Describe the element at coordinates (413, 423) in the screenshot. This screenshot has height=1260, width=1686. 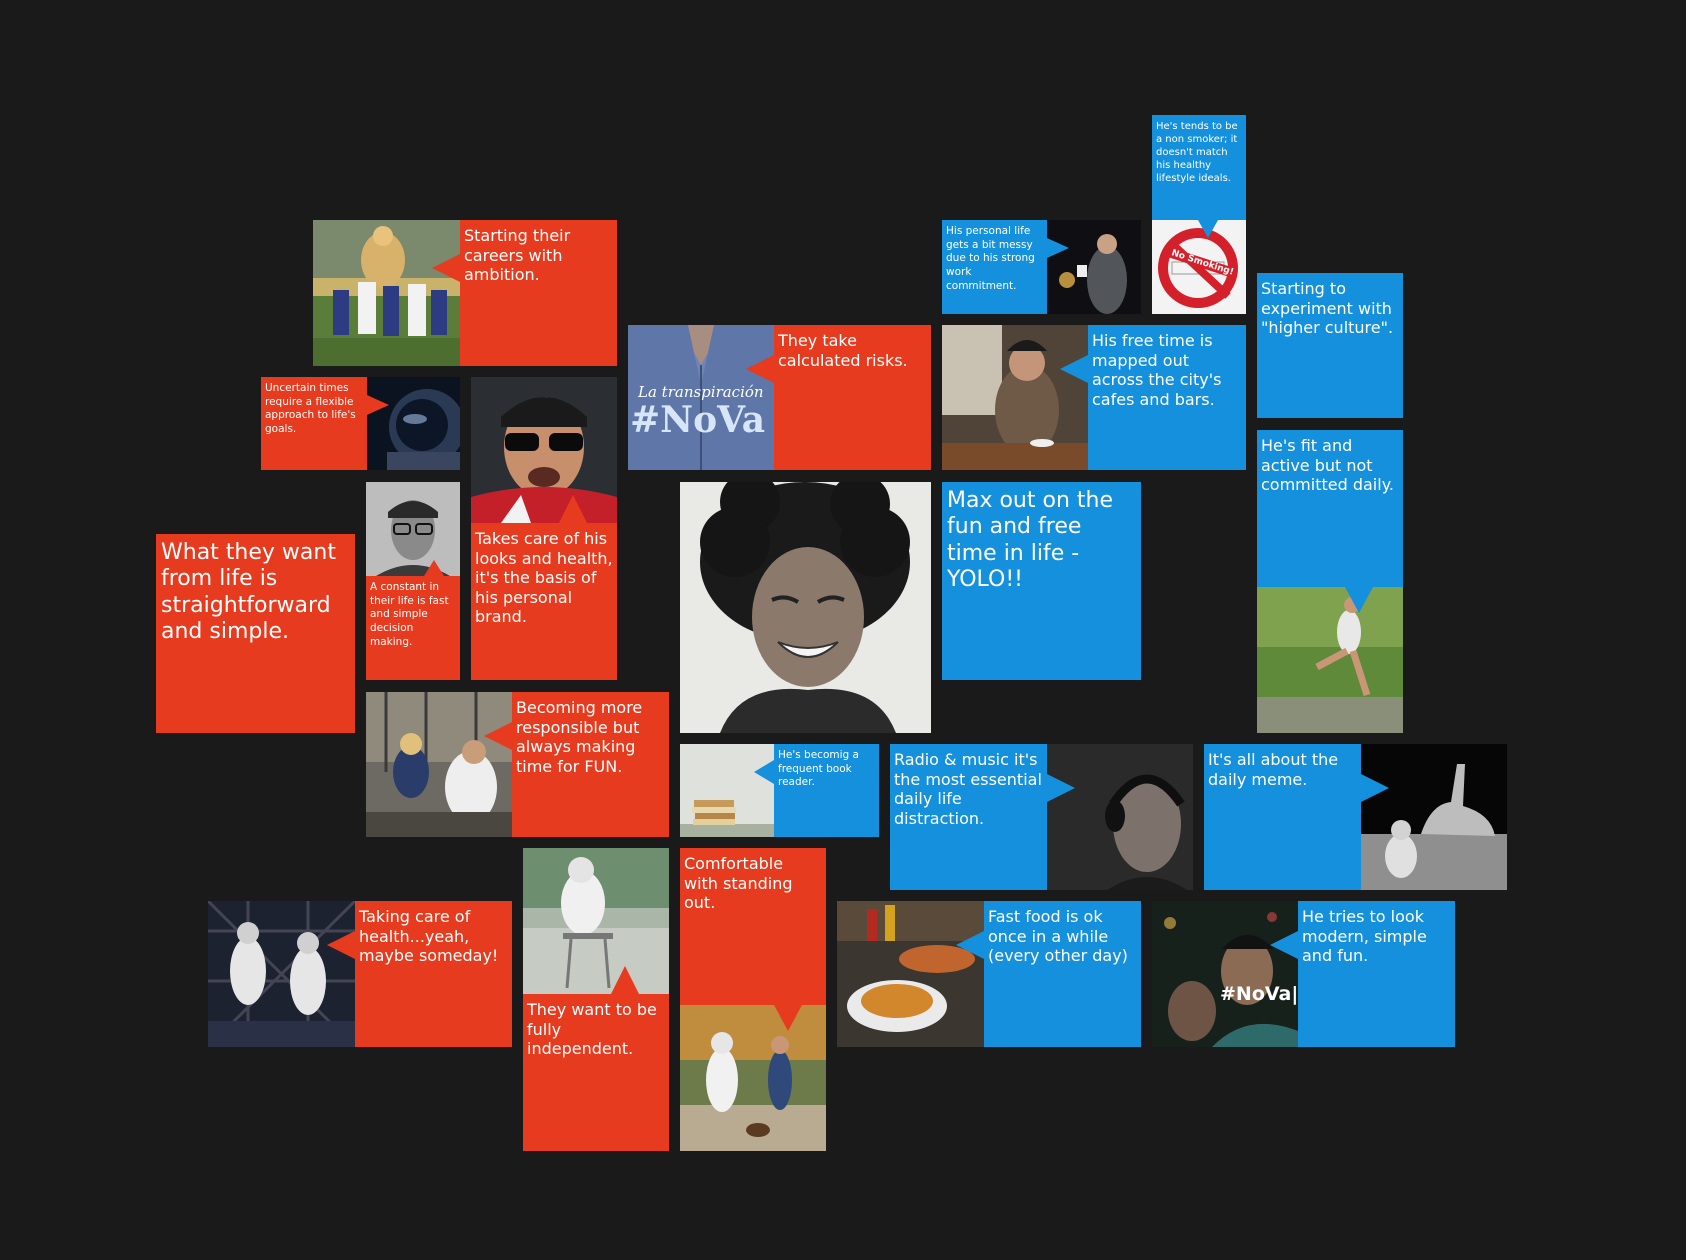
I see `astronaut-helmet-photo` at that location.